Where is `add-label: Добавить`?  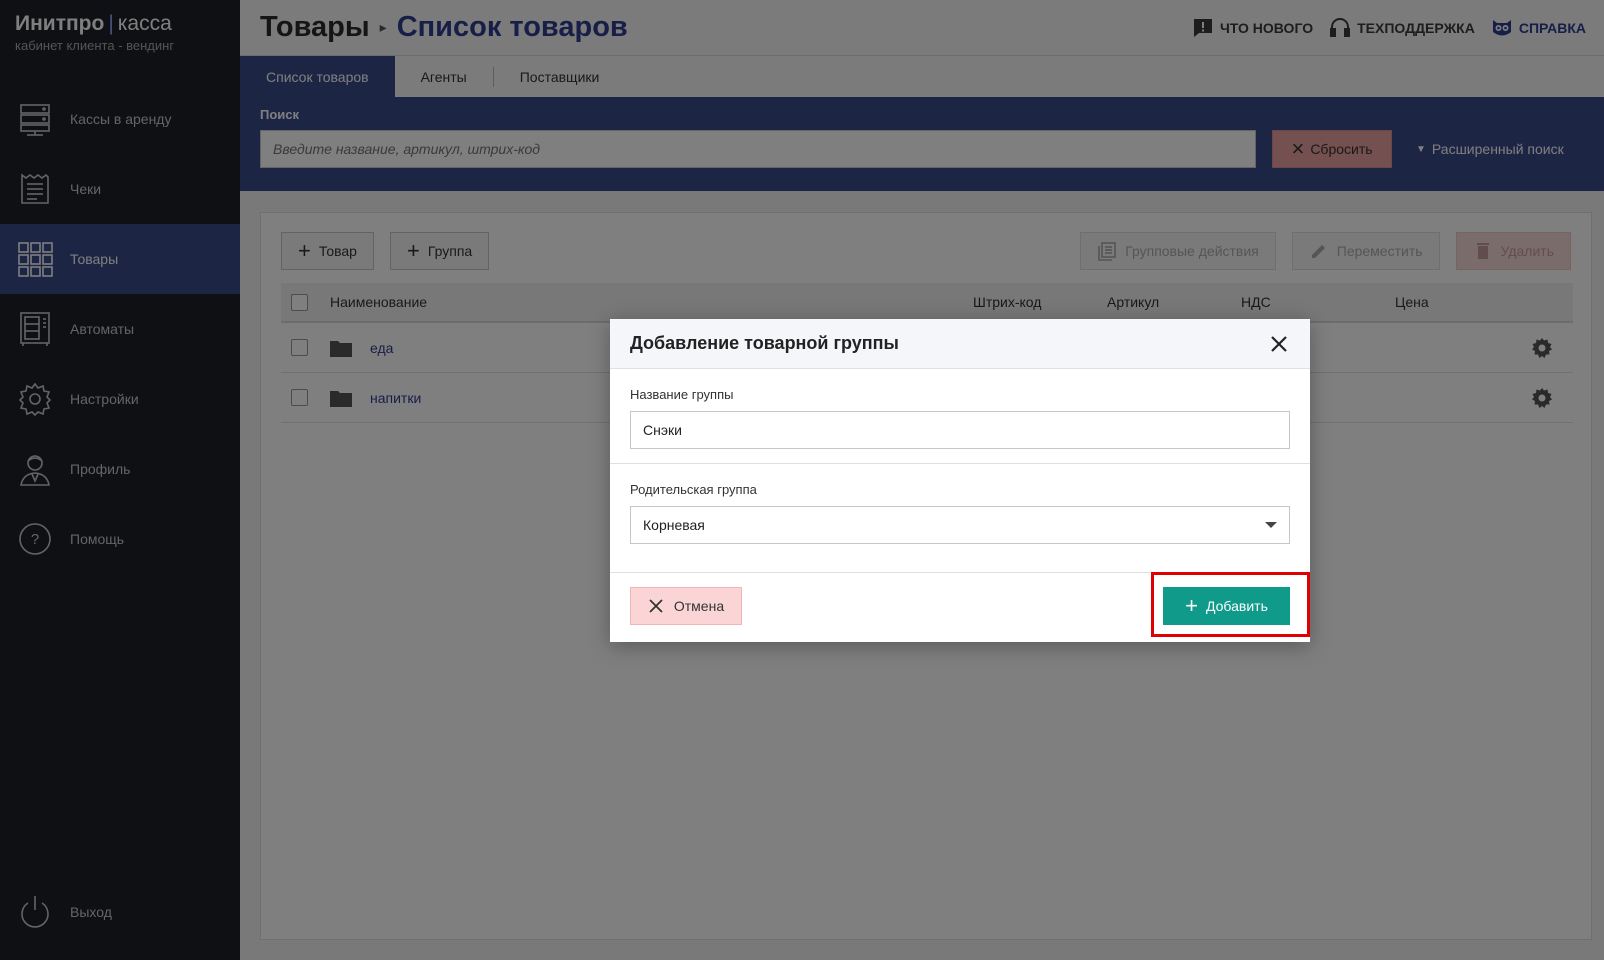 add-label: Добавить is located at coordinates (1236, 606).